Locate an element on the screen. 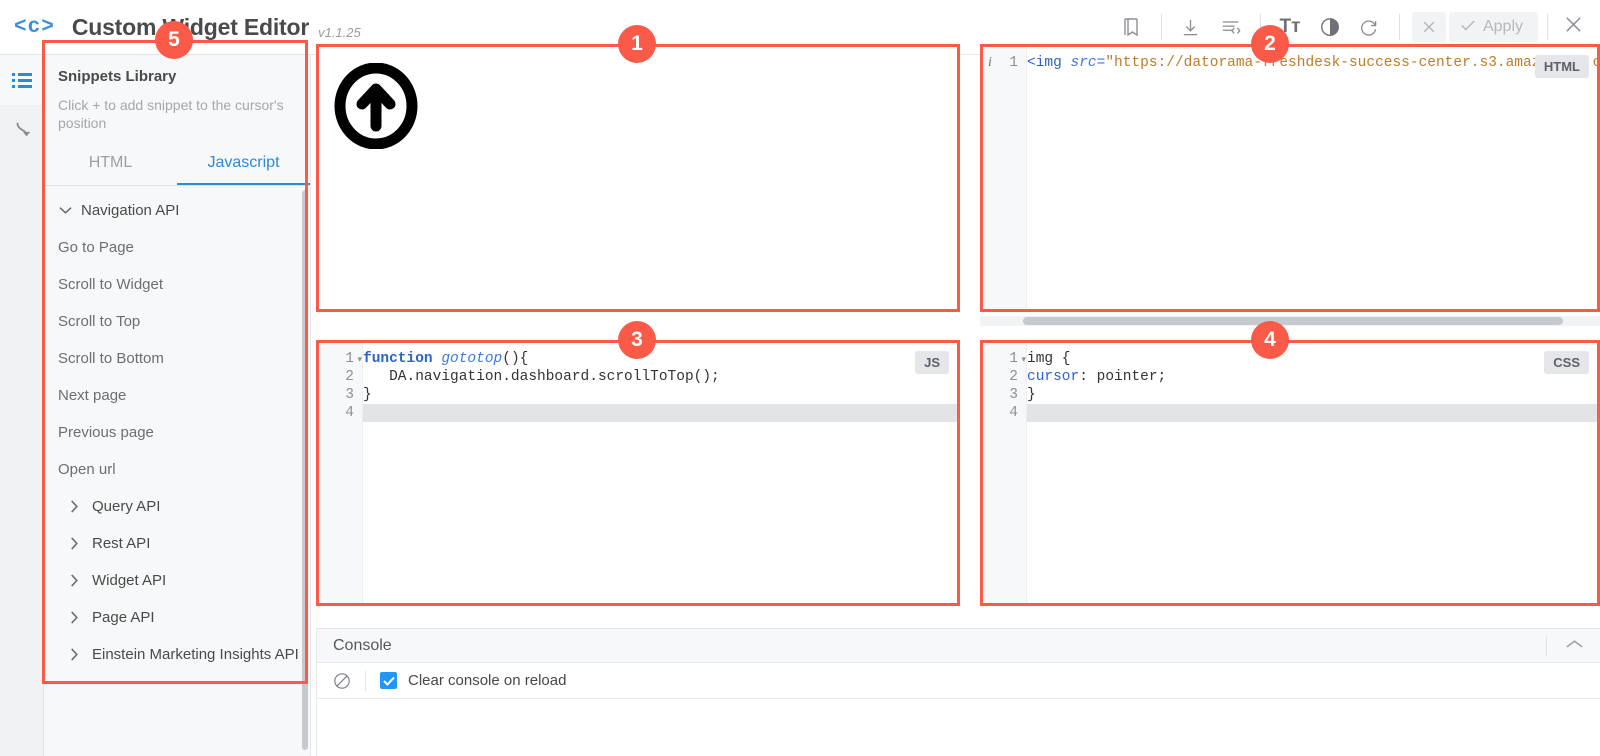 The height and width of the screenshot is (756, 1600). tab-html: HTML is located at coordinates (110, 165).